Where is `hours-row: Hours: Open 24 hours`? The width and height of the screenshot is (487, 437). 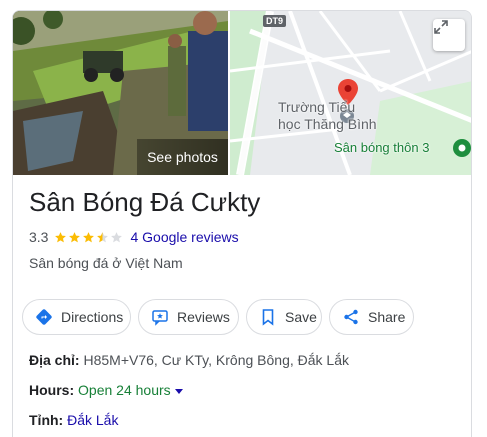
hours-row: Hours: Open 24 hours is located at coordinates (106, 390).